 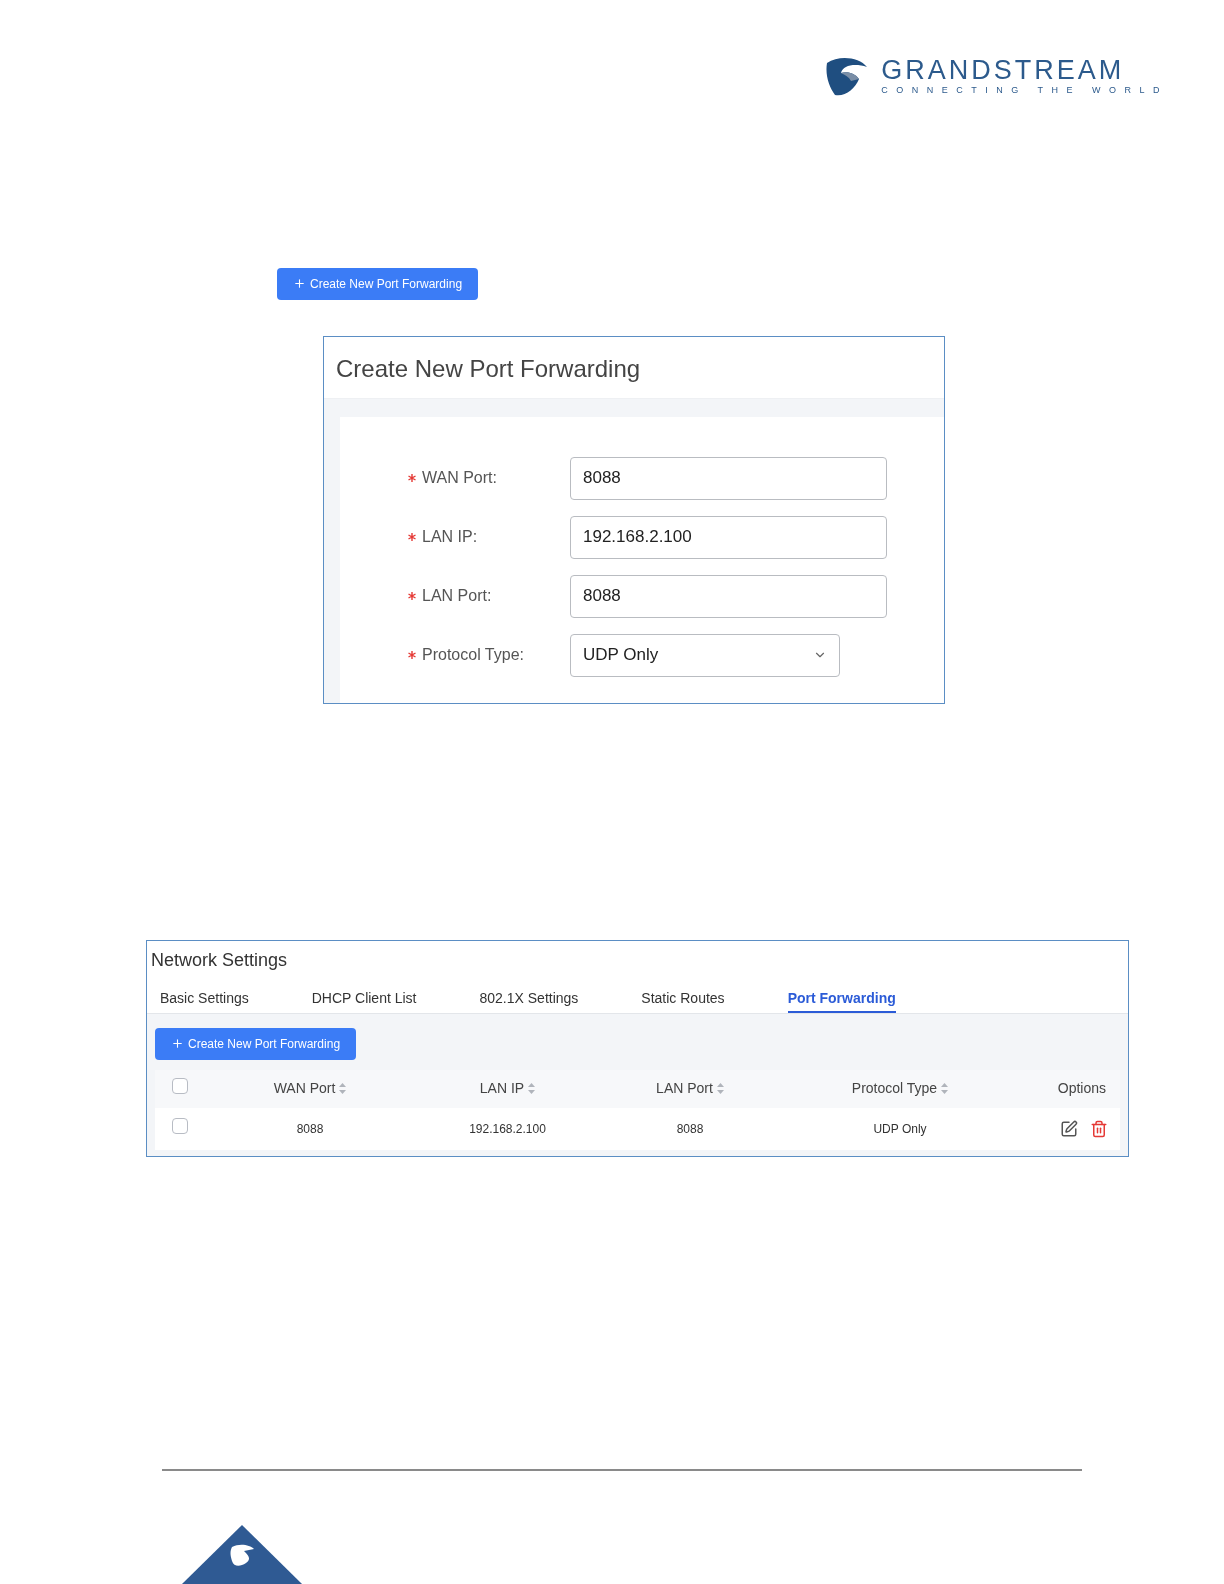 What do you see at coordinates (1099, 1128) in the screenshot?
I see `delete-icon` at bounding box center [1099, 1128].